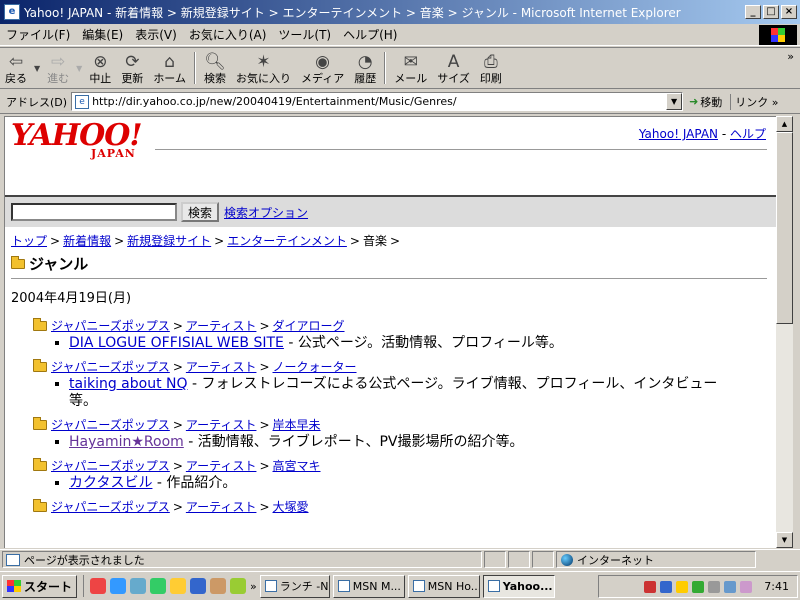 The height and width of the screenshot is (600, 800). I want to click on quick-launch-media-icon, so click(198, 586).